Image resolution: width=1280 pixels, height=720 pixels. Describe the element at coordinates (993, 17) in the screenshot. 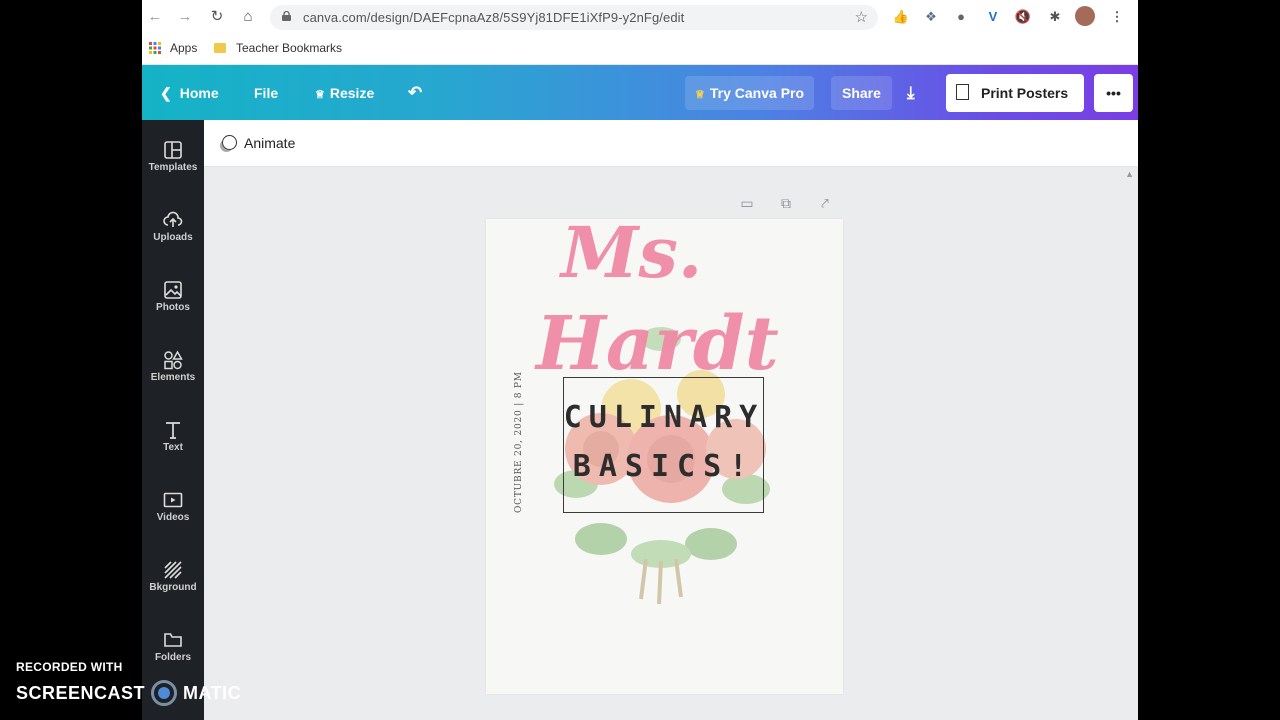

I see `v-extension-icon: V` at that location.